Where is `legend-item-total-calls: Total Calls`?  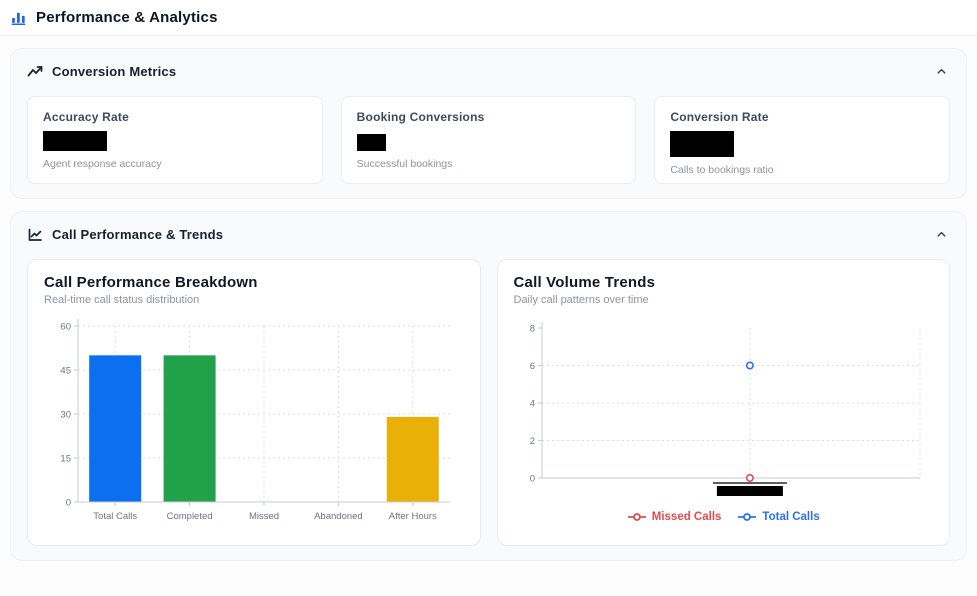
legend-item-total-calls: Total Calls is located at coordinates (778, 517).